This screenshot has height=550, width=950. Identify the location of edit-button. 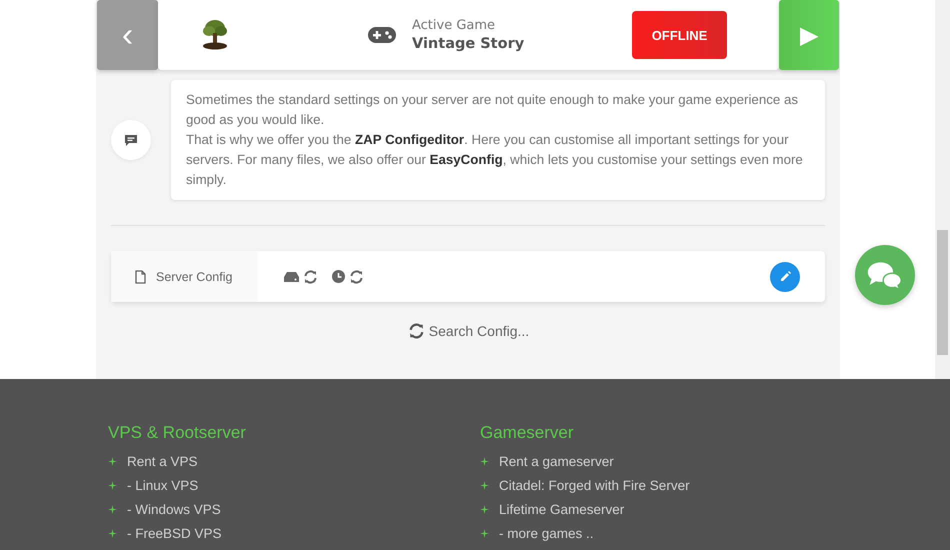
(785, 277).